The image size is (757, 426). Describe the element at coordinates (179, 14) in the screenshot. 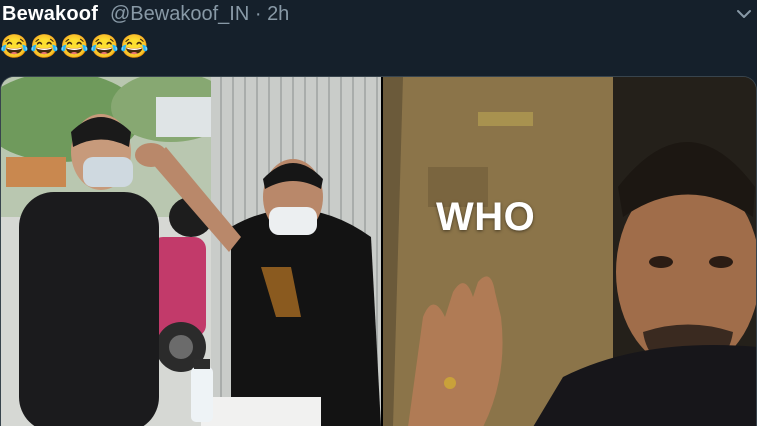

I see `author-handle: @Bewakoof_IN` at that location.